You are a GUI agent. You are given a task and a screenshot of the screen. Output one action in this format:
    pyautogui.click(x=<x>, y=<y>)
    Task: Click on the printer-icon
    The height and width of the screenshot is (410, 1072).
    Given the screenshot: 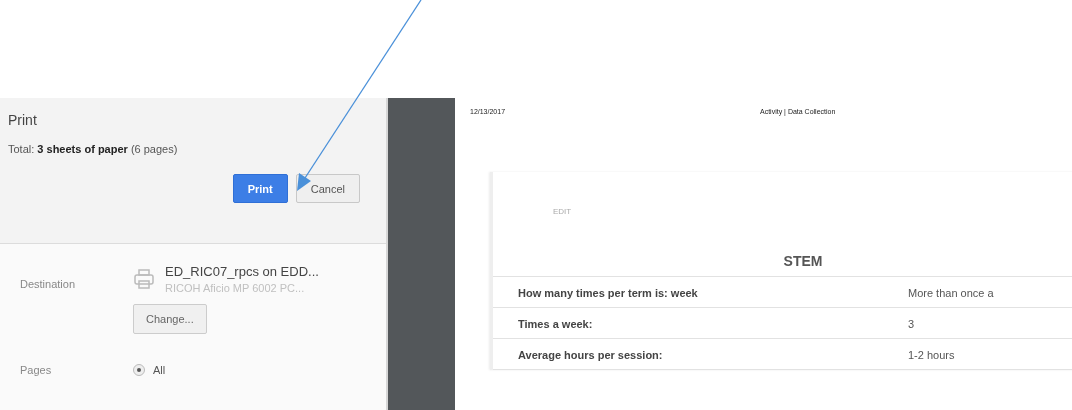 What is the action you would take?
    pyautogui.click(x=144, y=279)
    